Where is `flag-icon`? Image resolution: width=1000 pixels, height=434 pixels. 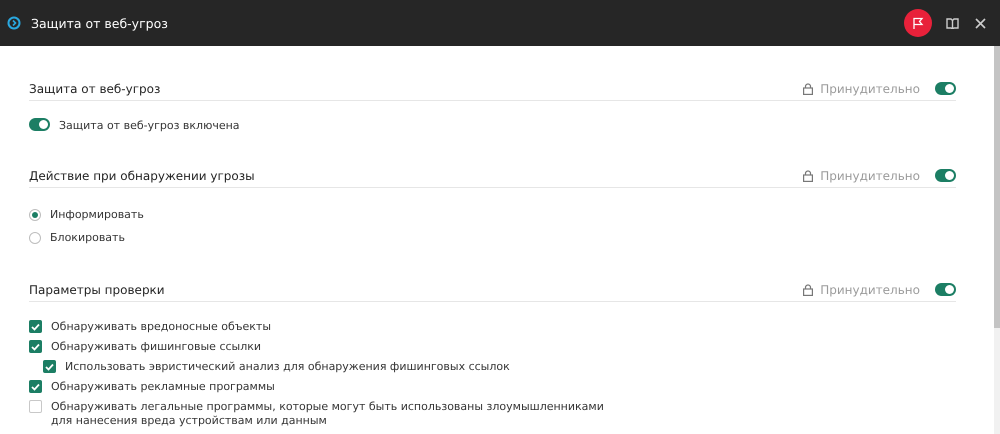 flag-icon is located at coordinates (918, 23).